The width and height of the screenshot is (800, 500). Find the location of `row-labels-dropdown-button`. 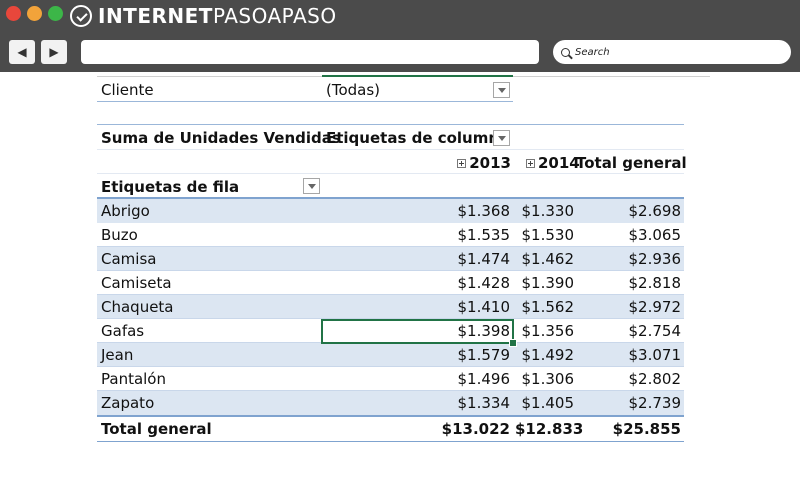

row-labels-dropdown-button is located at coordinates (311, 186).